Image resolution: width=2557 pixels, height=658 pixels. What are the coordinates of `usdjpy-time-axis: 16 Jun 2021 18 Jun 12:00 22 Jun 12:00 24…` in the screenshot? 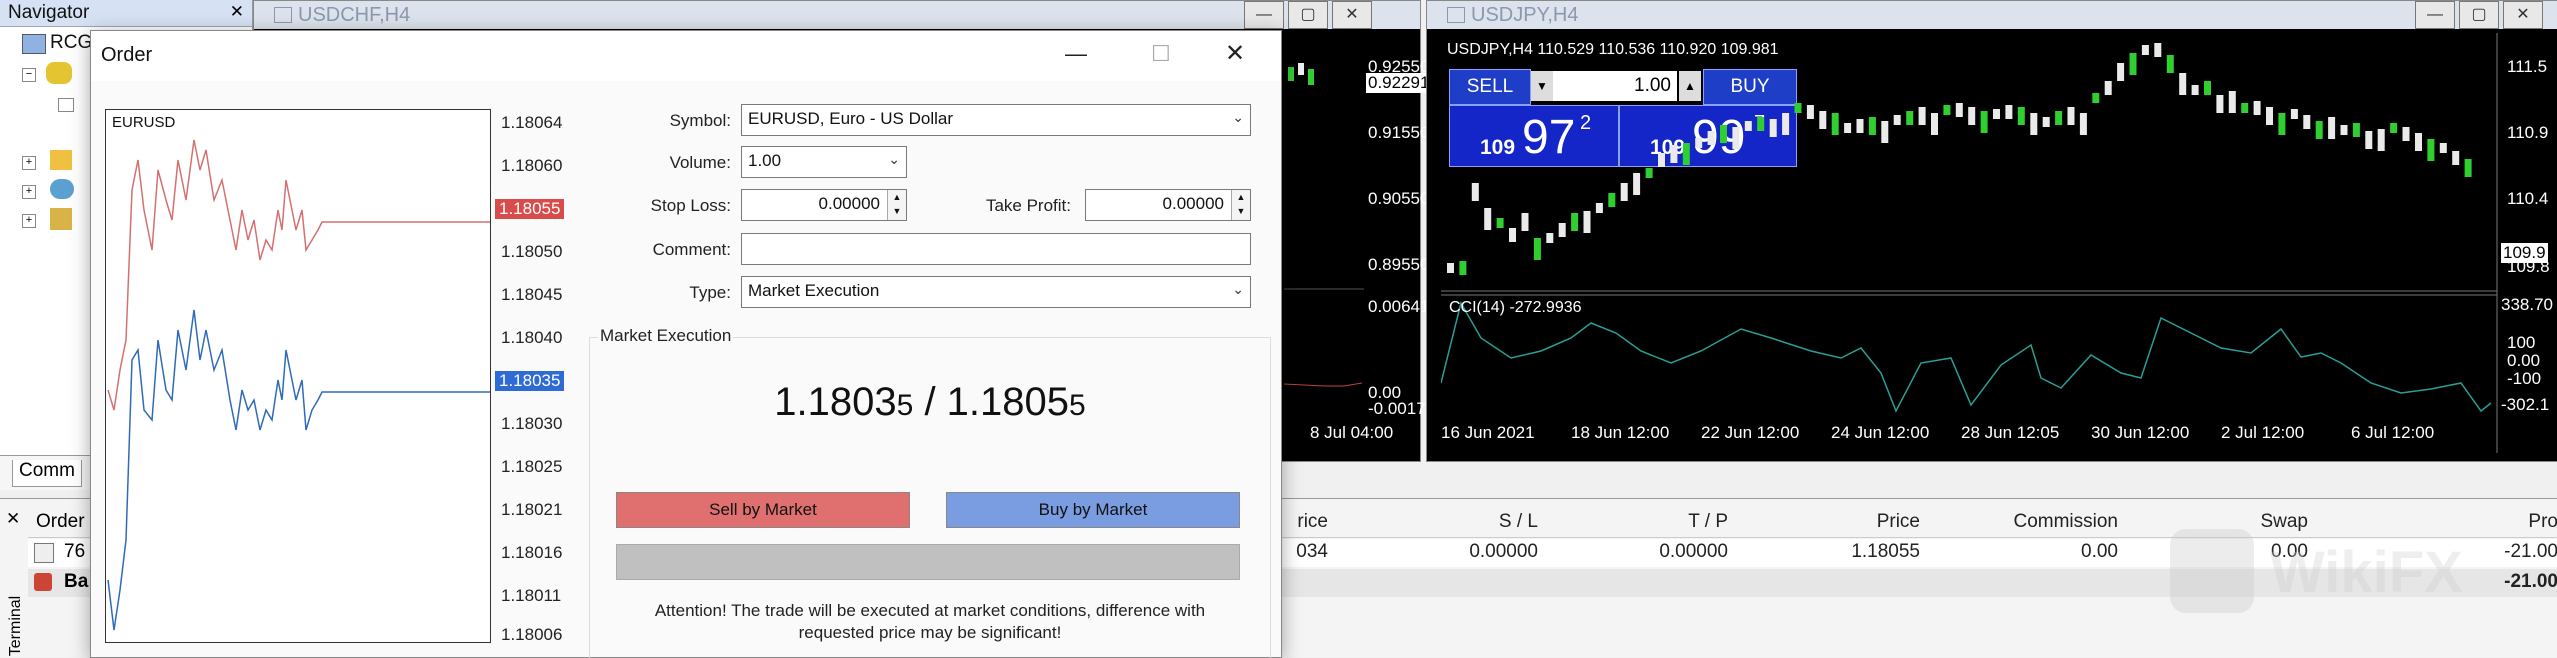 It's located at (1962, 434).